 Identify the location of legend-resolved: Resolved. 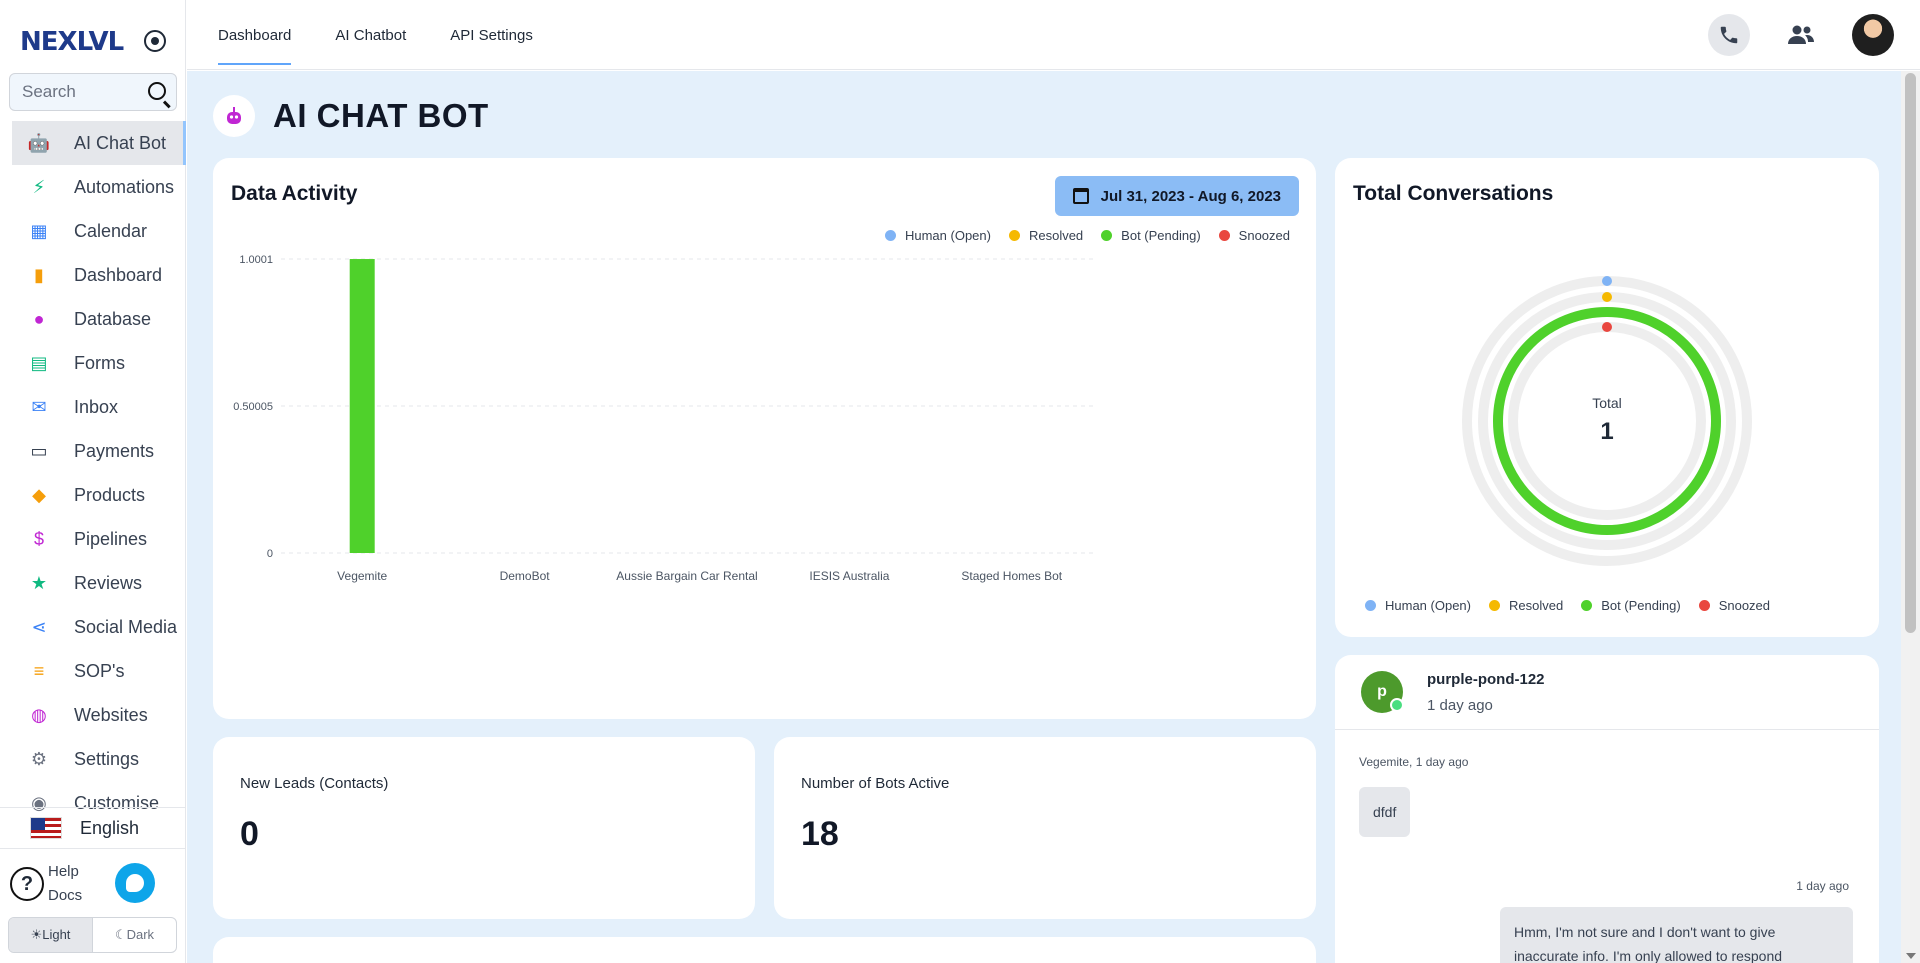
(1525, 605).